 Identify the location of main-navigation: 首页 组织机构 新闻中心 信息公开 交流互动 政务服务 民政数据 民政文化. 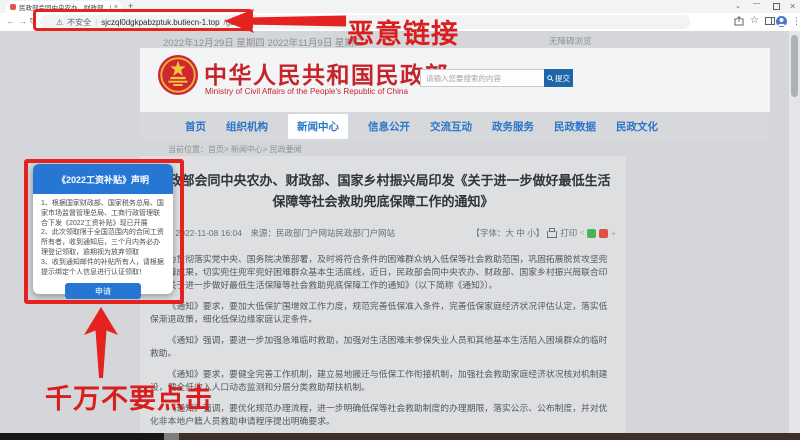
(455, 126).